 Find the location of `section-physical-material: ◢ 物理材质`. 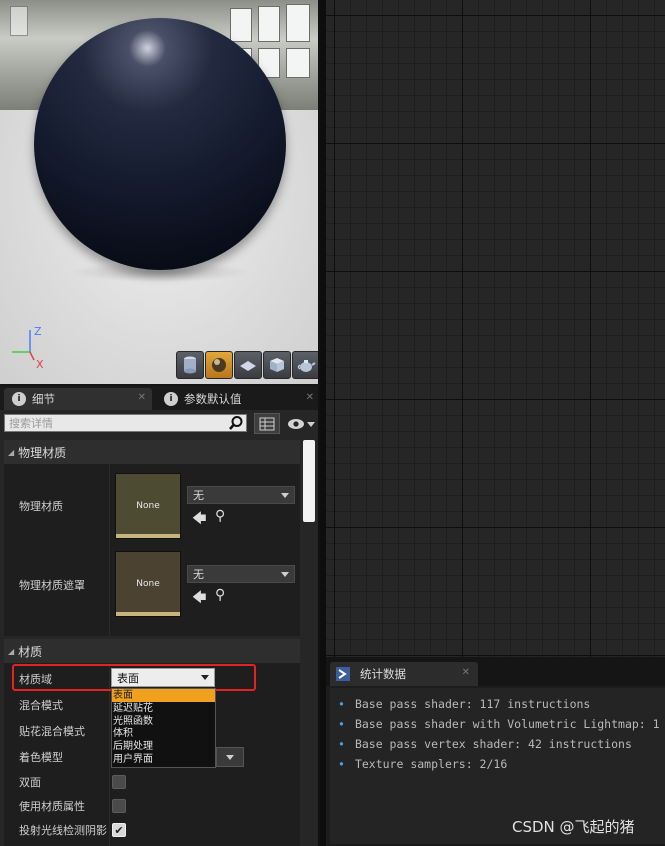

section-physical-material: ◢ 物理材质 is located at coordinates (152, 452).